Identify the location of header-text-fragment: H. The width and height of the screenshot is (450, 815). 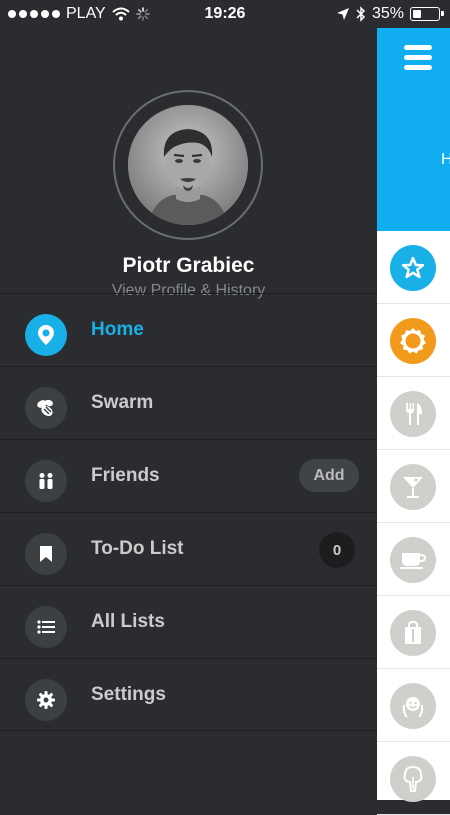
(445, 159).